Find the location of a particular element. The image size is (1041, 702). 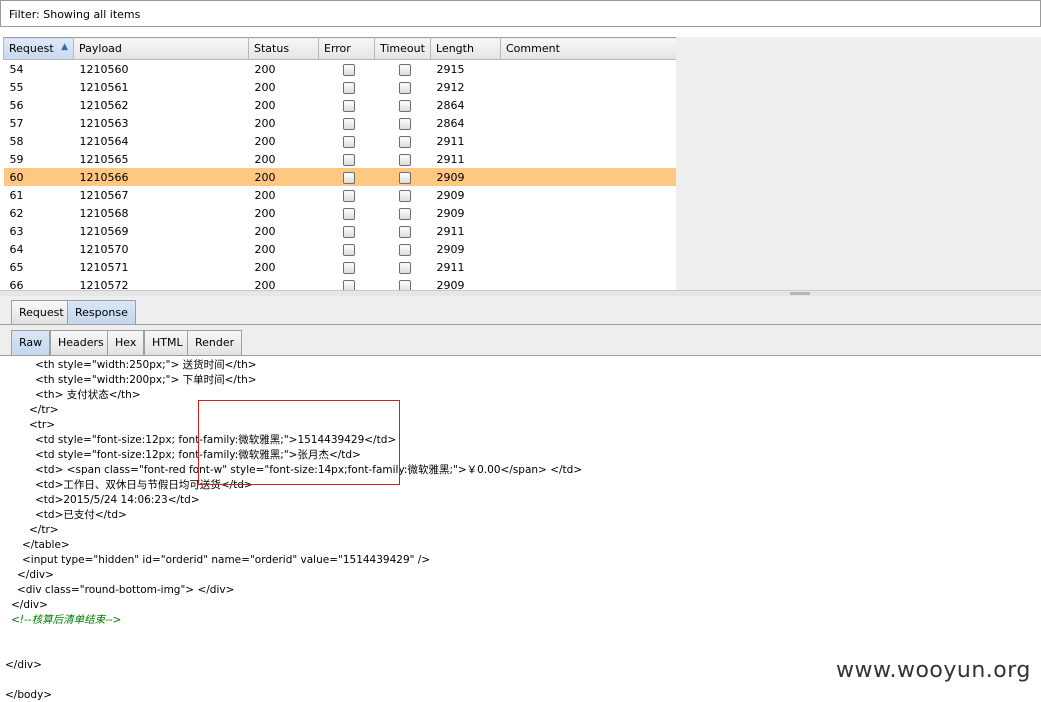

cell-request: 64 is located at coordinates (16, 249).